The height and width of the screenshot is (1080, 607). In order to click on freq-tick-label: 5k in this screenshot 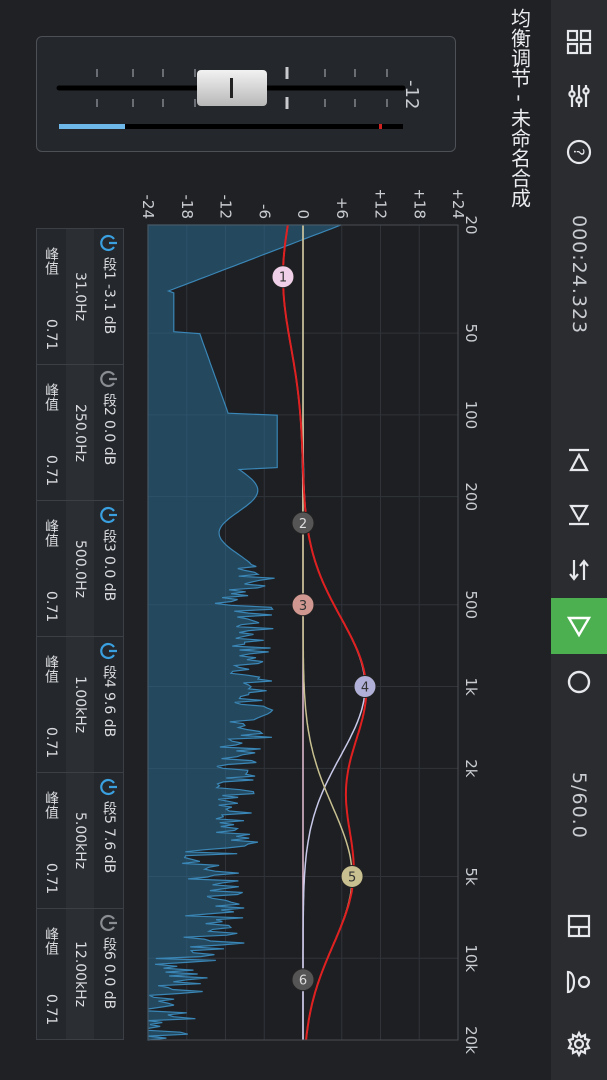, I will do `click(471, 876)`.